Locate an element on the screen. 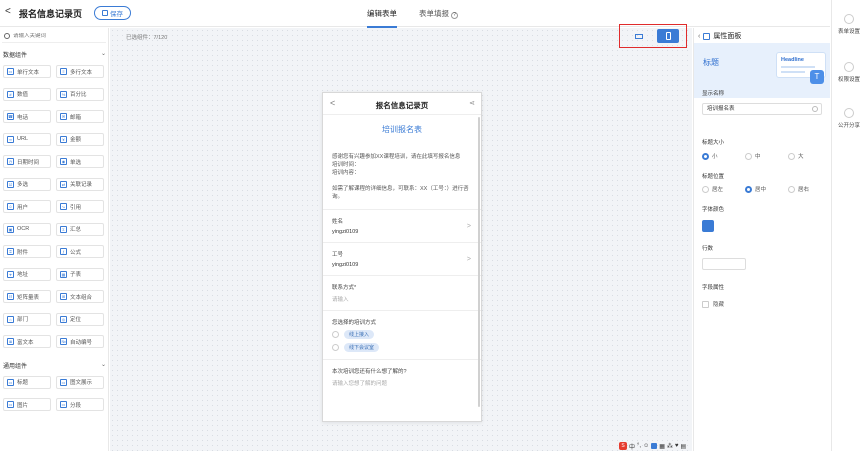 This screenshot has height=451, width=865. component-item: ⌂ 部门 is located at coordinates (27, 319).